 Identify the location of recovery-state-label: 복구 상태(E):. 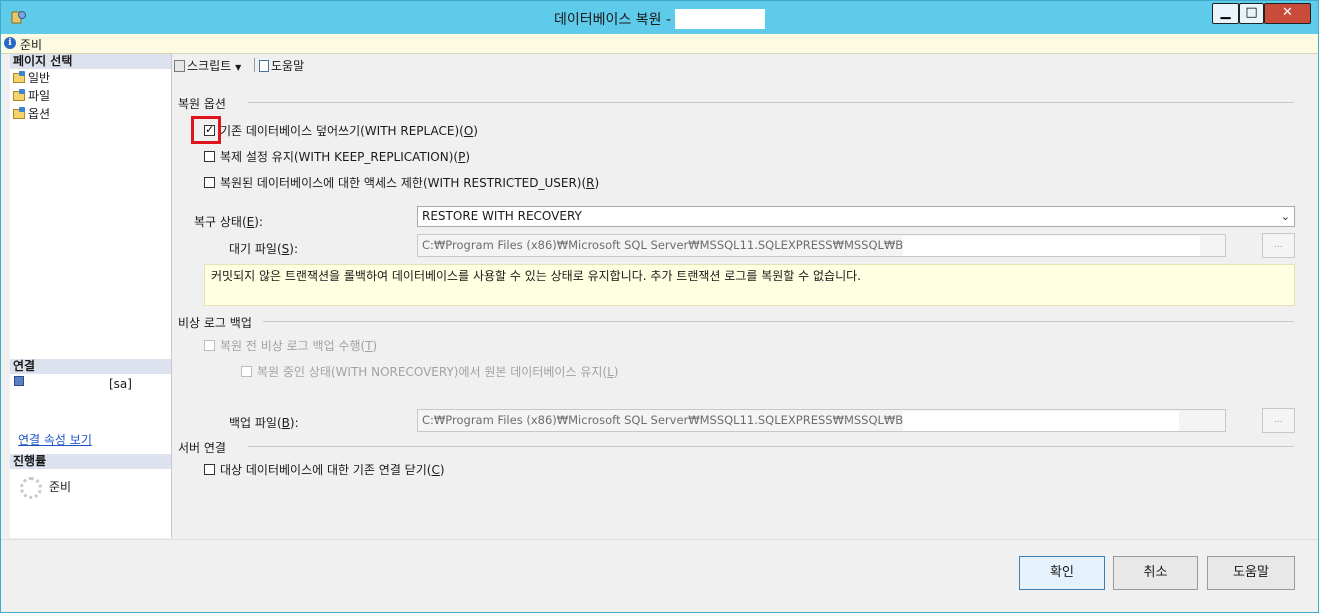
(228, 221).